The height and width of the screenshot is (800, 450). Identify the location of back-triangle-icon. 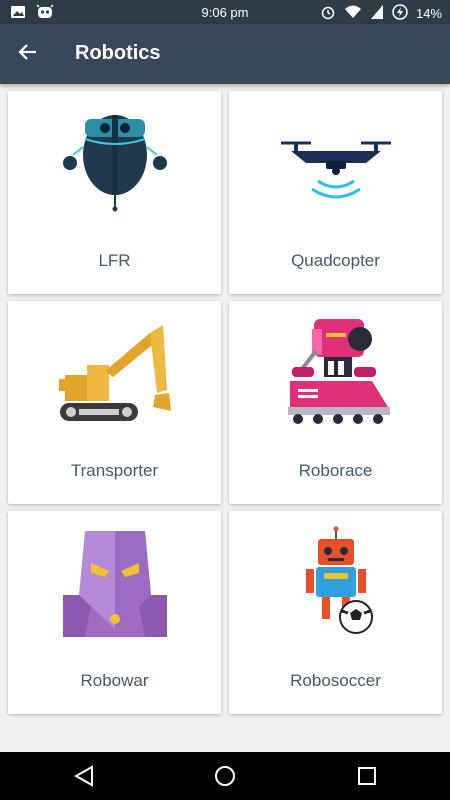
(83, 776).